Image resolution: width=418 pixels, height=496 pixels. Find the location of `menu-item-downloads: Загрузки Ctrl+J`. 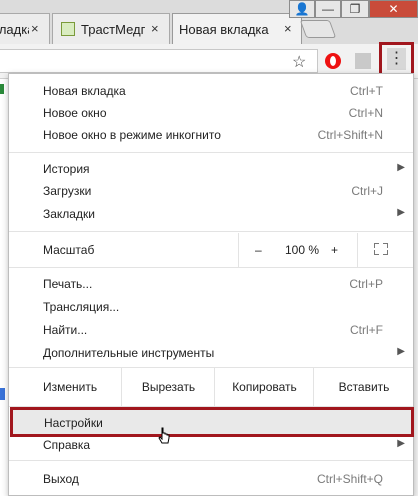

menu-item-downloads: Загрузки Ctrl+J is located at coordinates (211, 191).